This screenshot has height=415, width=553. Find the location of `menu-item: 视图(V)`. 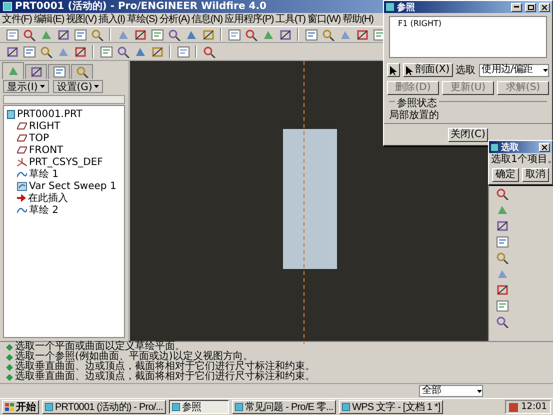

menu-item: 视图(V) is located at coordinates (81, 20).